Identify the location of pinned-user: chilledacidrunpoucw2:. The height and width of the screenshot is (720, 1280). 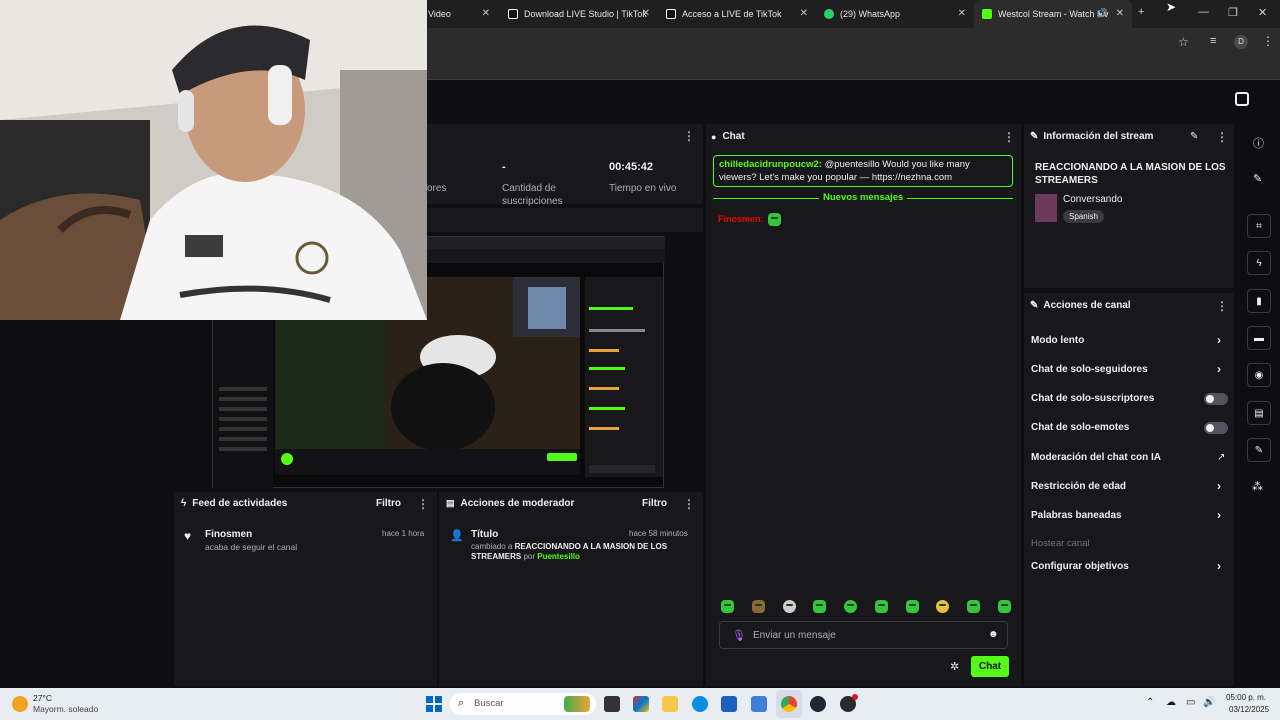
(770, 164).